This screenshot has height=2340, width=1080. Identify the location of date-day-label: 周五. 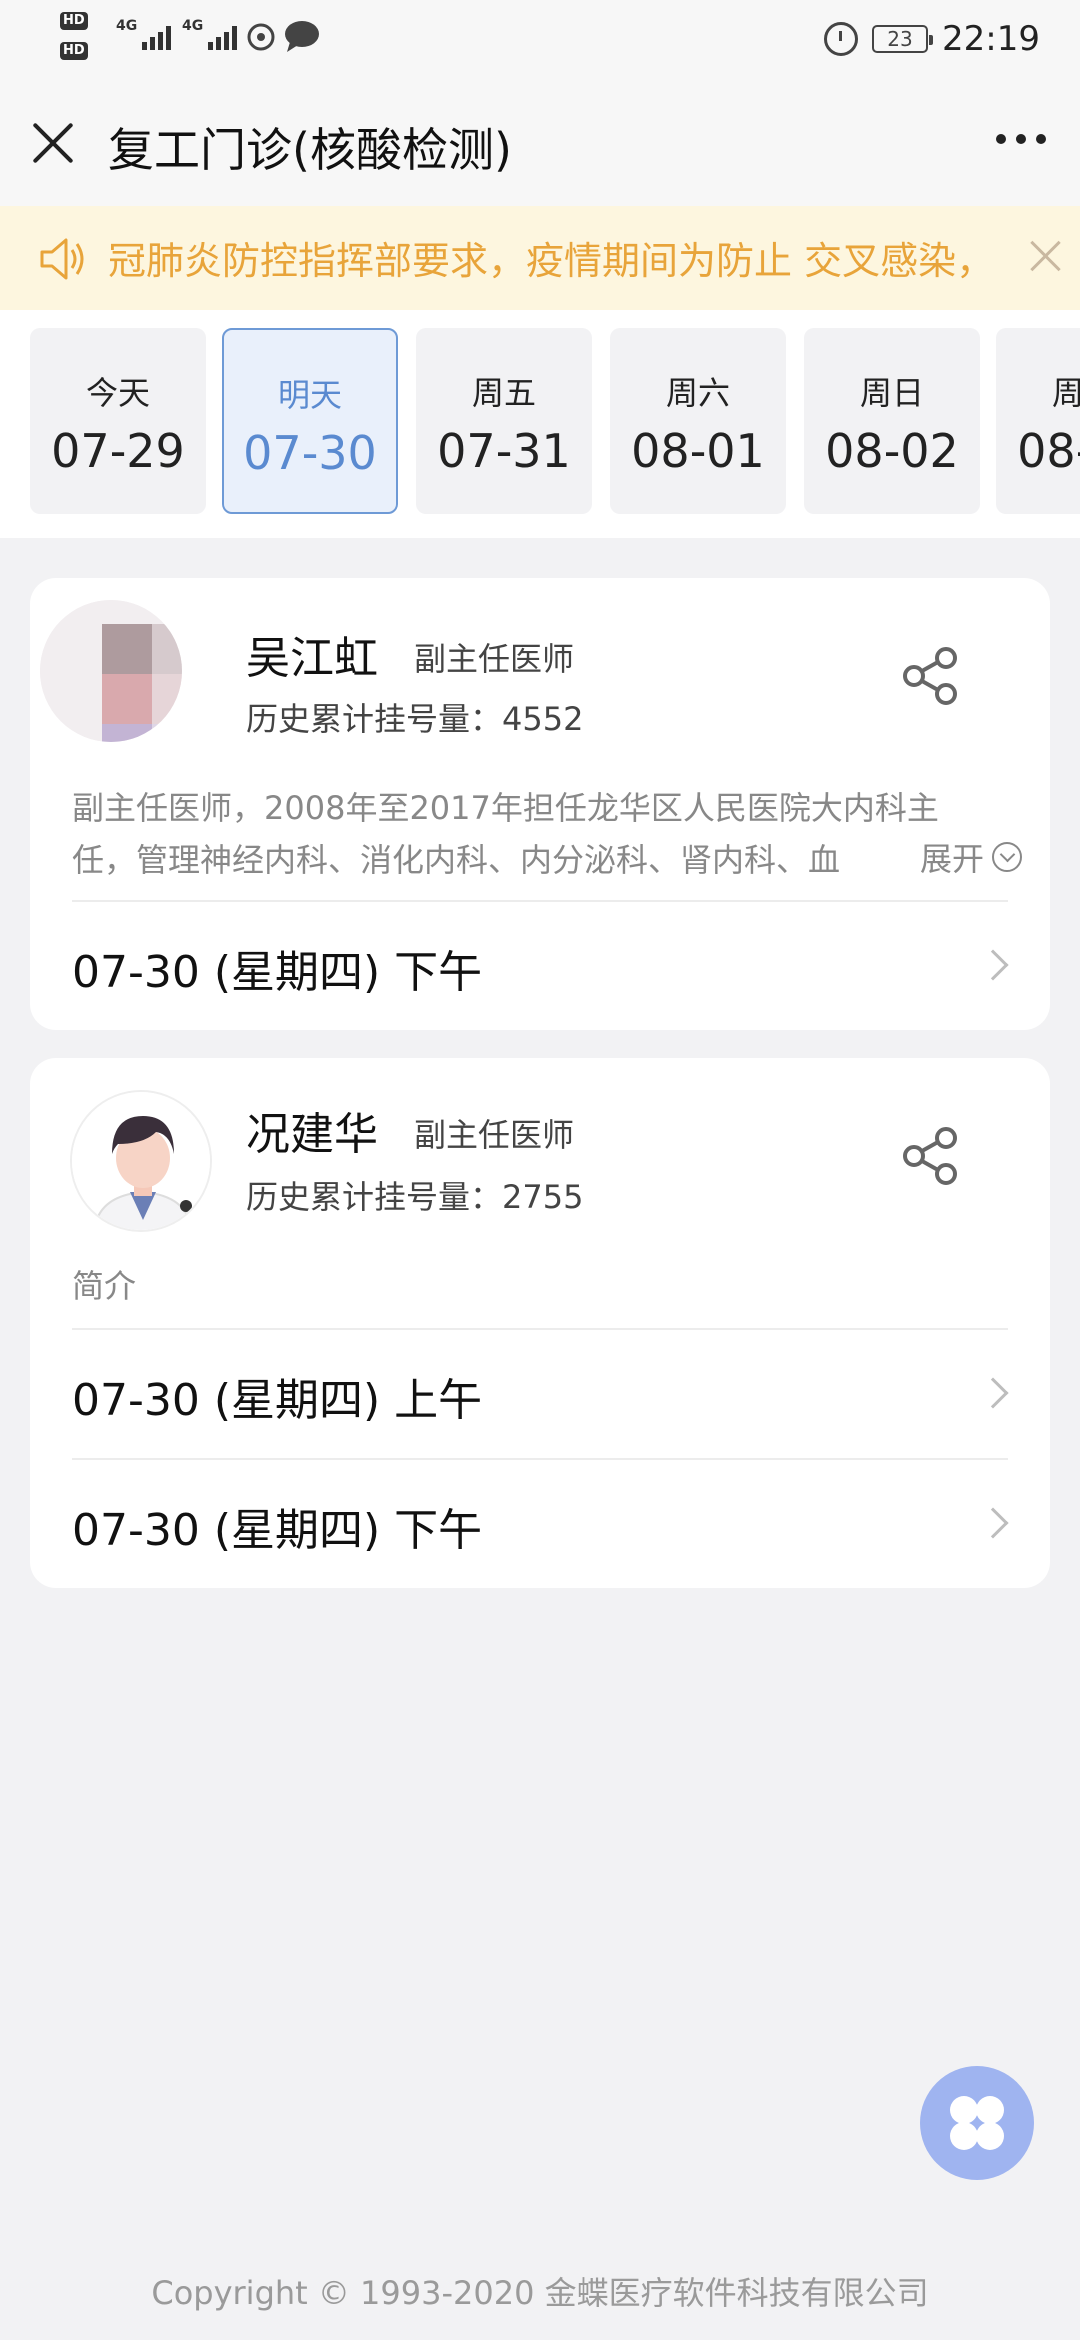
(503, 393).